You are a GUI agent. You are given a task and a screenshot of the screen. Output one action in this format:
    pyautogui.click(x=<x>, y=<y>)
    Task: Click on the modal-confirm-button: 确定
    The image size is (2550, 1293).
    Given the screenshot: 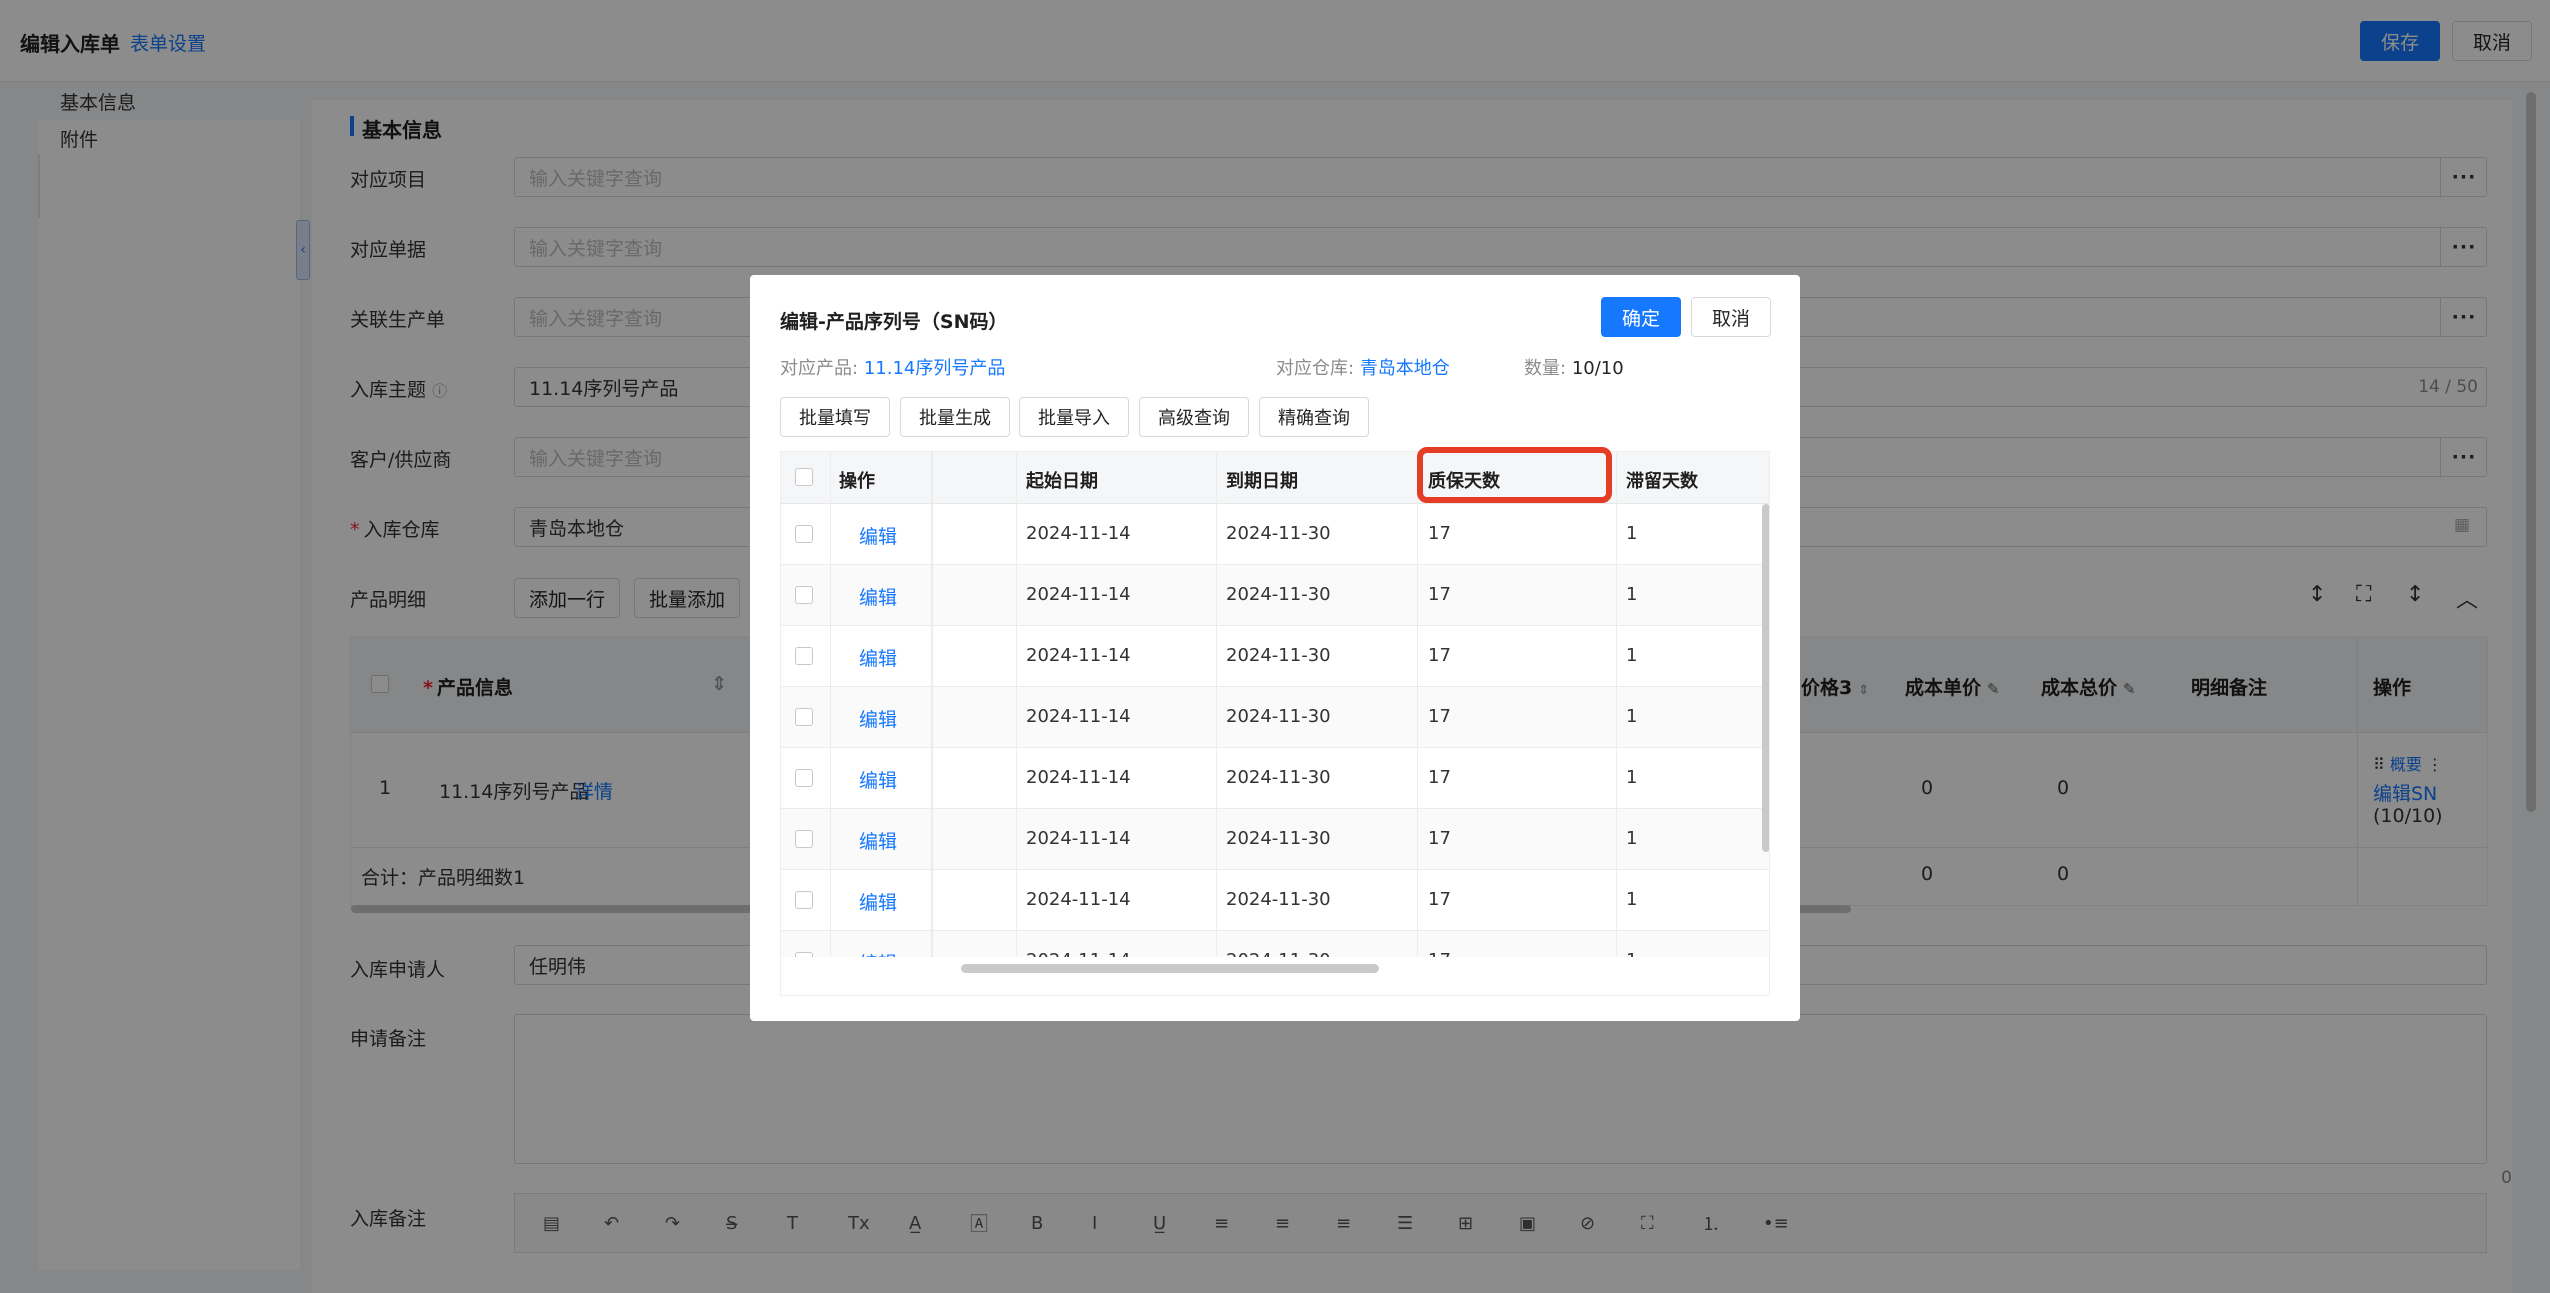 What is the action you would take?
    pyautogui.click(x=1641, y=317)
    